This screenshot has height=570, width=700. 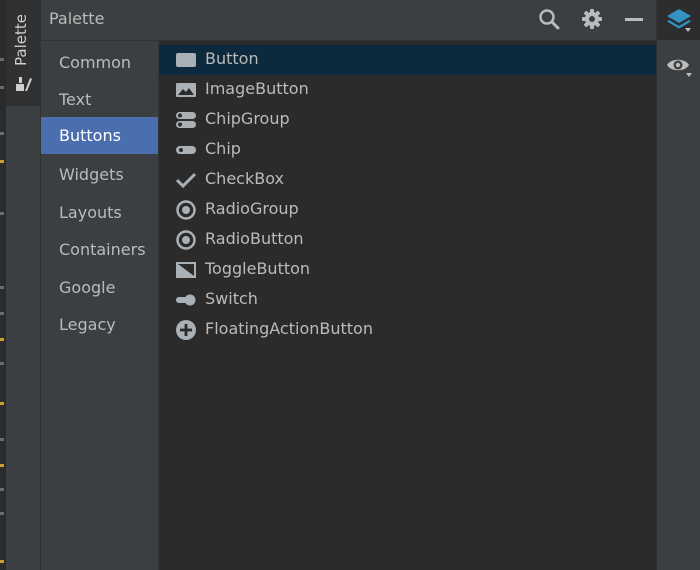 I want to click on item-label: RadioButton, so click(x=254, y=238).